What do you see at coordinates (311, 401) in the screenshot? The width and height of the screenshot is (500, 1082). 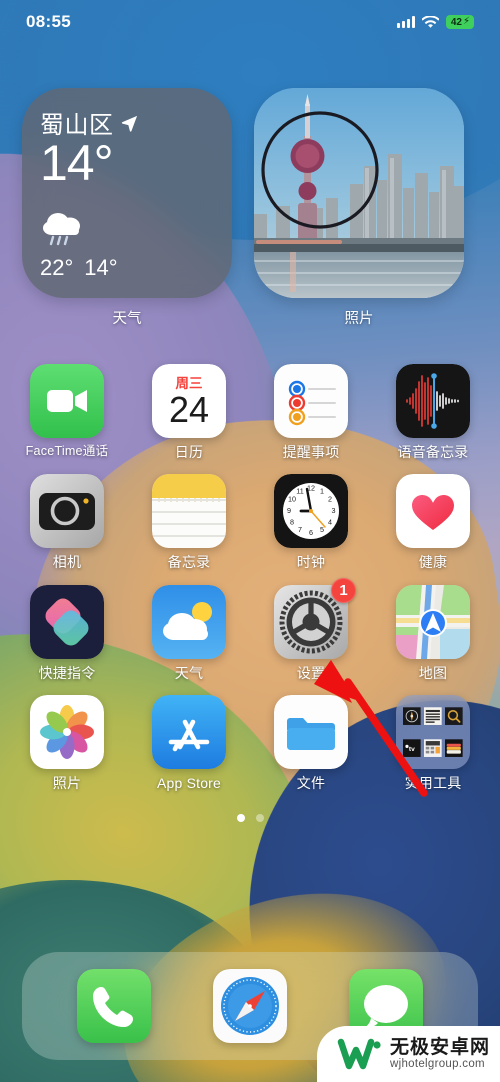 I see `reminders-icon` at bounding box center [311, 401].